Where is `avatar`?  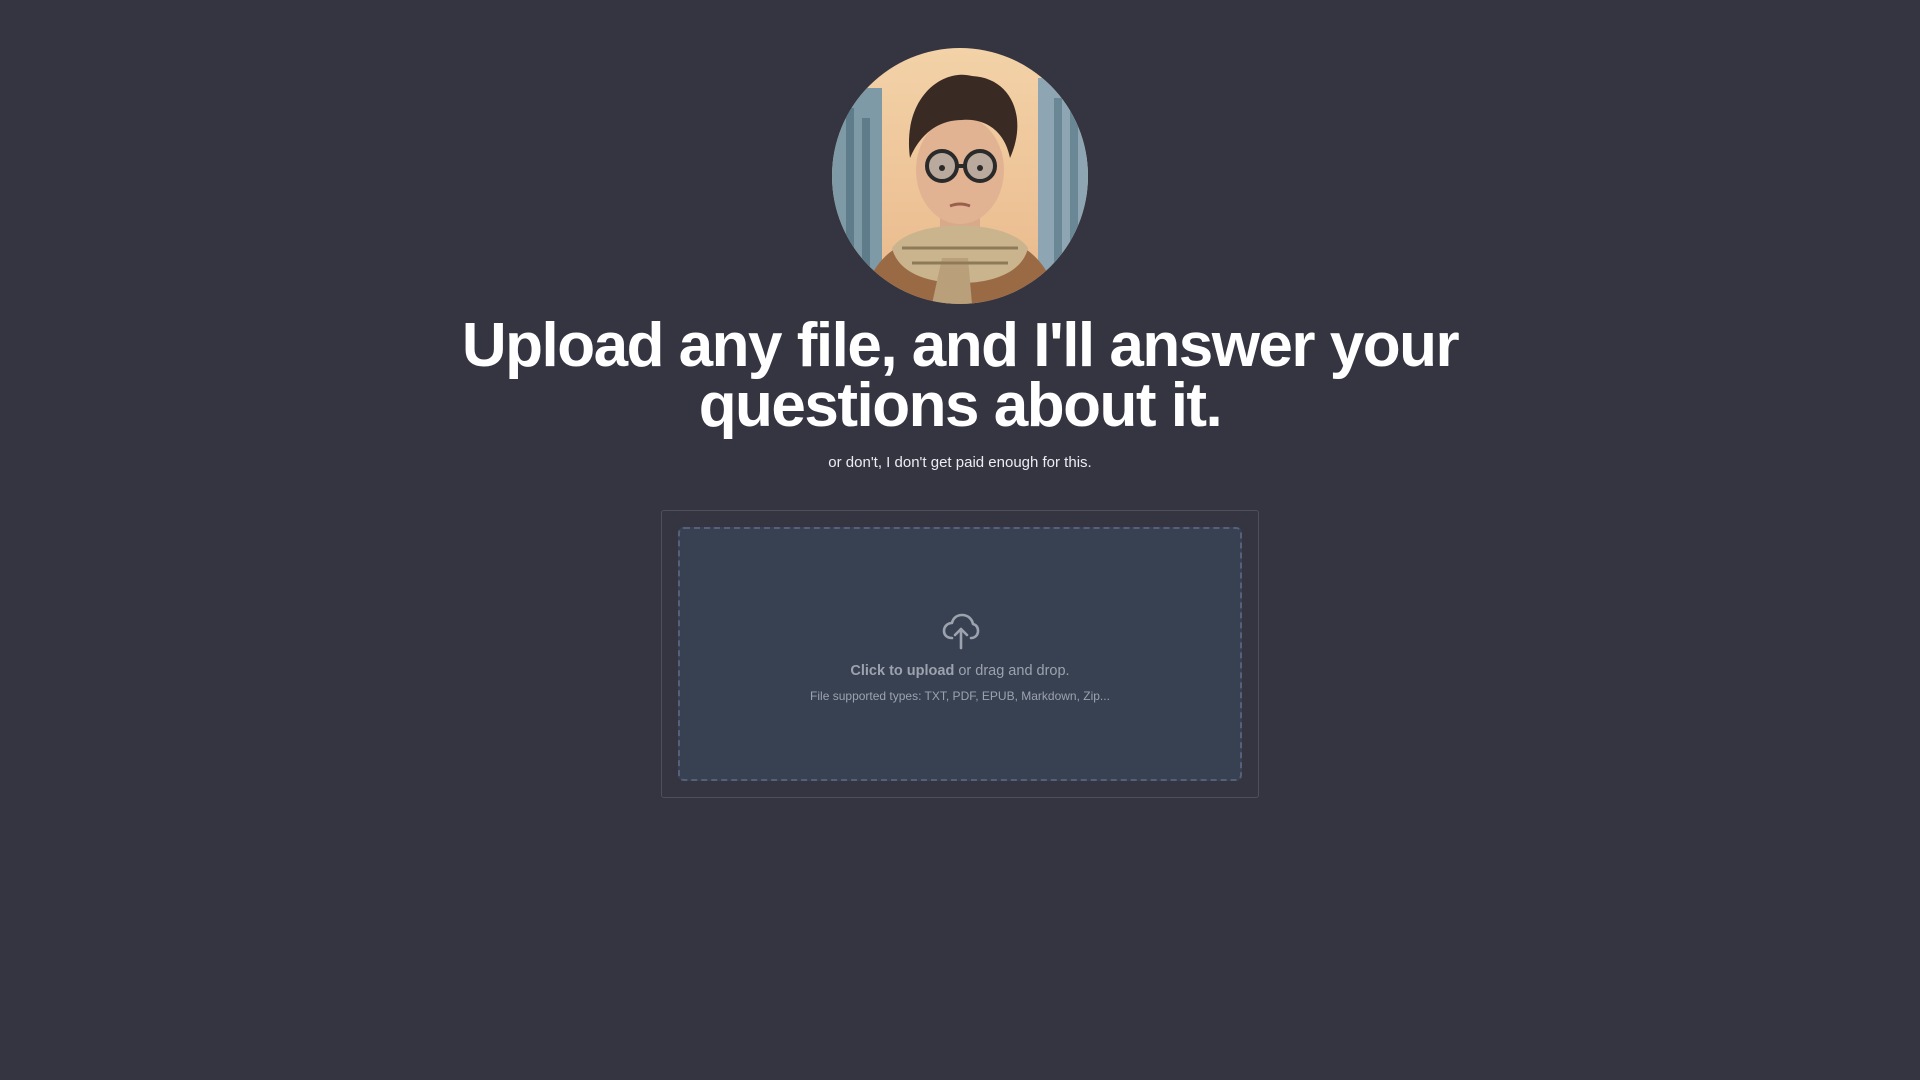 avatar is located at coordinates (960, 176).